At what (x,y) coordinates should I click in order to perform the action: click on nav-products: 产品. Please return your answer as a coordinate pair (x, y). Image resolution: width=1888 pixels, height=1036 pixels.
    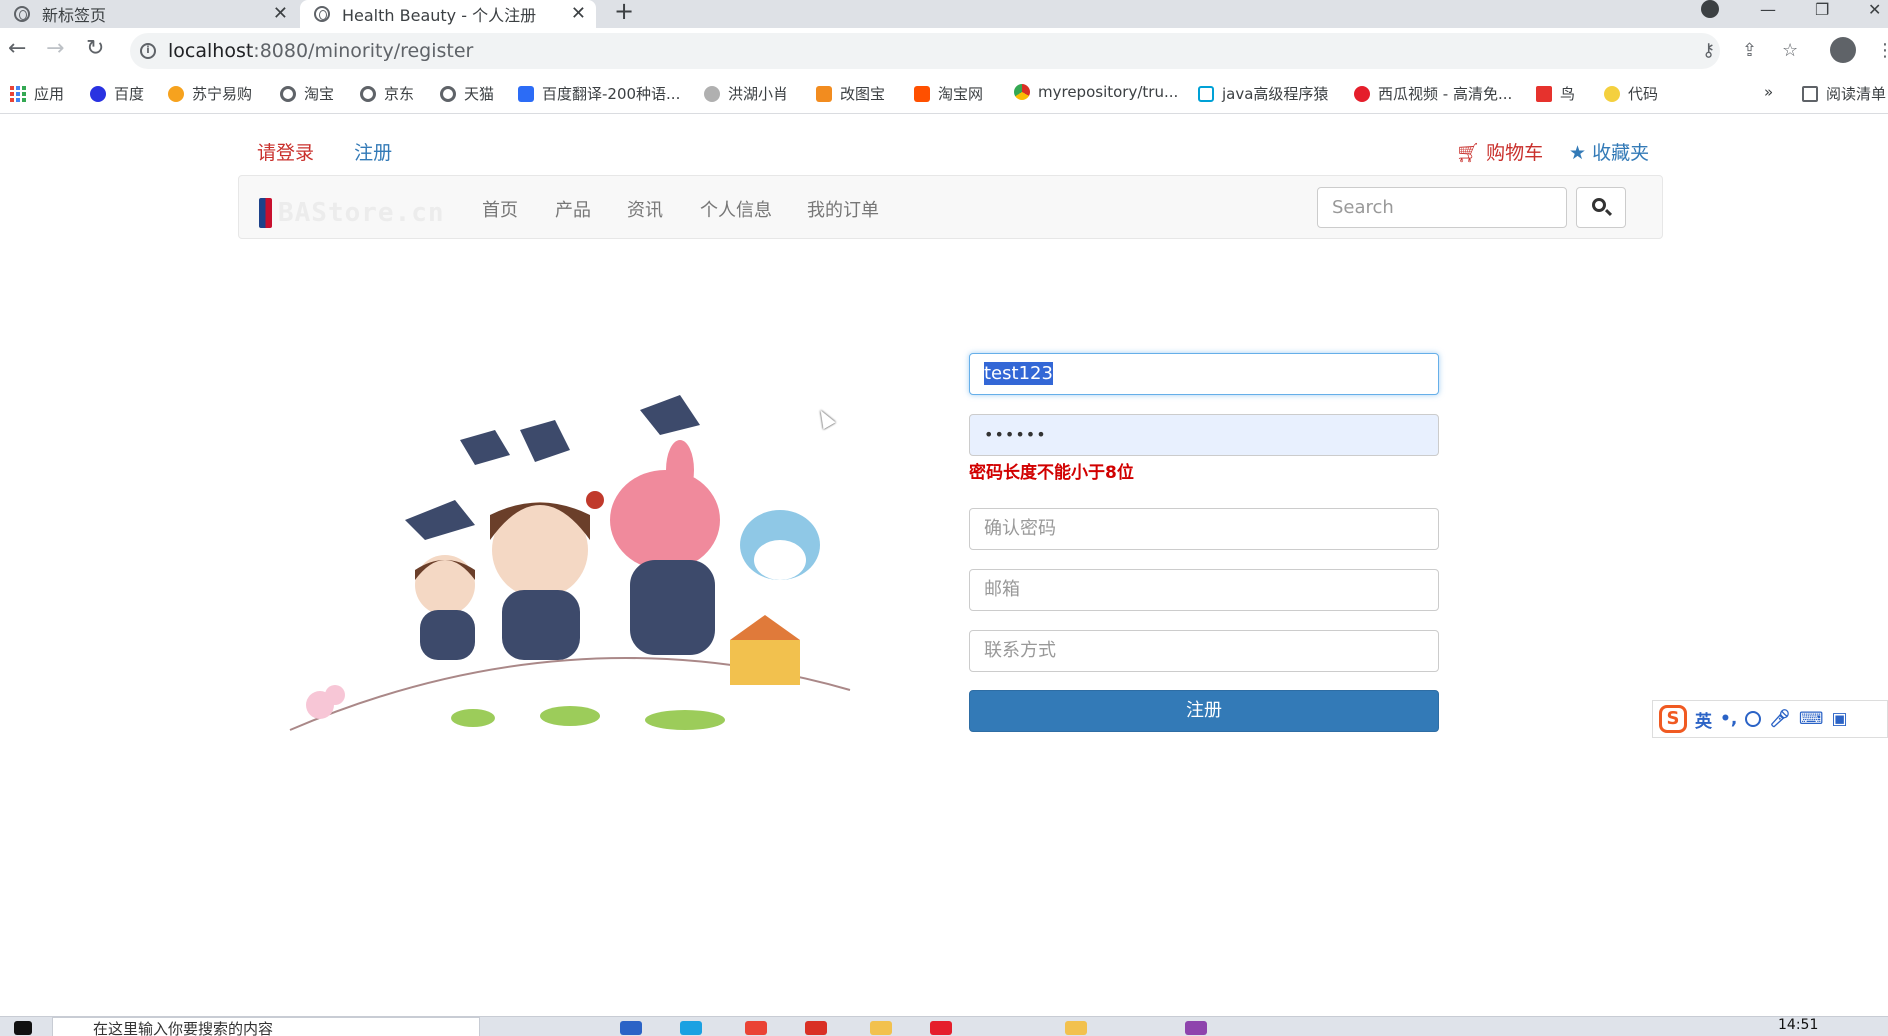
    Looking at the image, I should click on (573, 209).